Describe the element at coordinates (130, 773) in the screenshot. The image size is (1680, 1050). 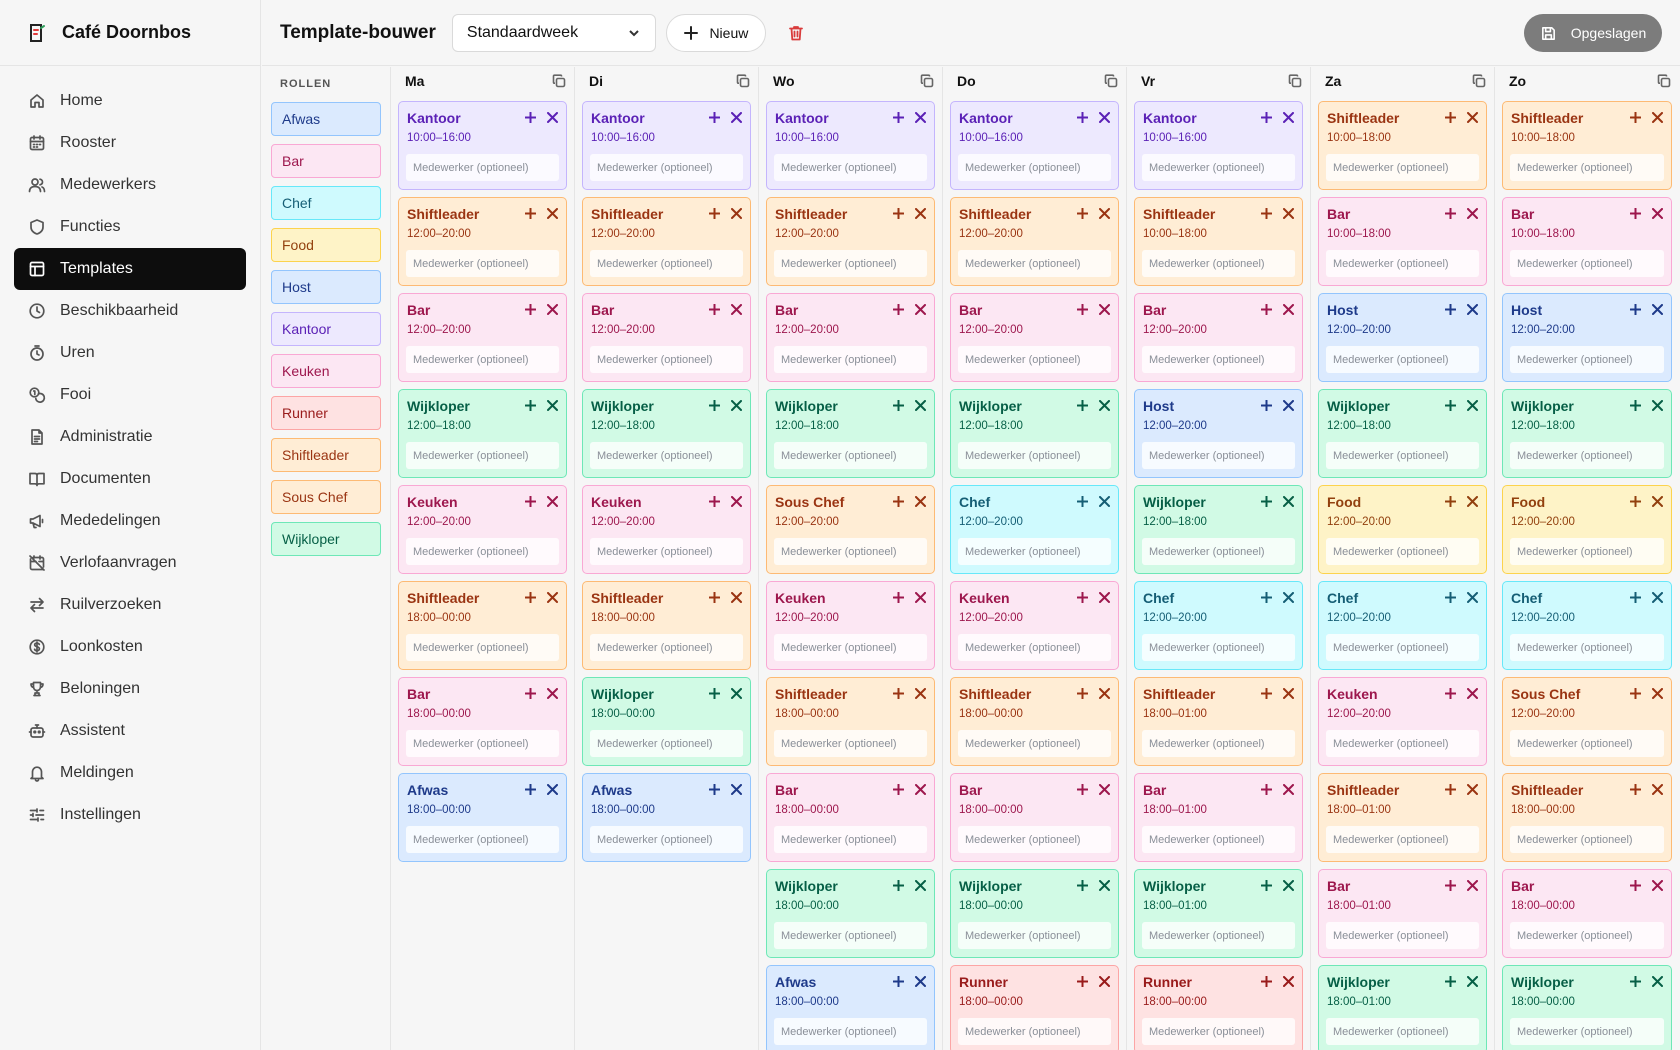
I see `sidebar-item-meldingen: Meldingen` at that location.